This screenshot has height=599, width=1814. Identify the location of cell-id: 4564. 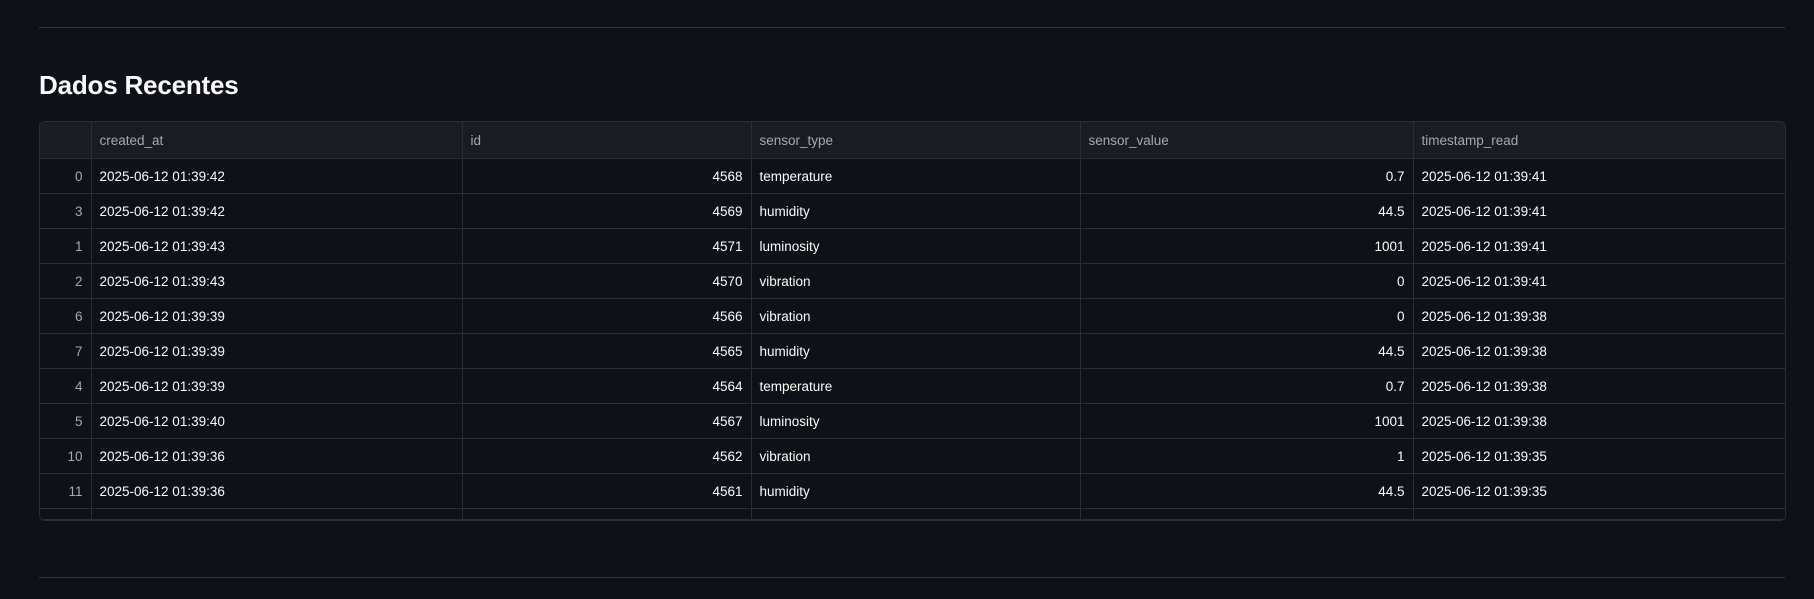
(607, 386).